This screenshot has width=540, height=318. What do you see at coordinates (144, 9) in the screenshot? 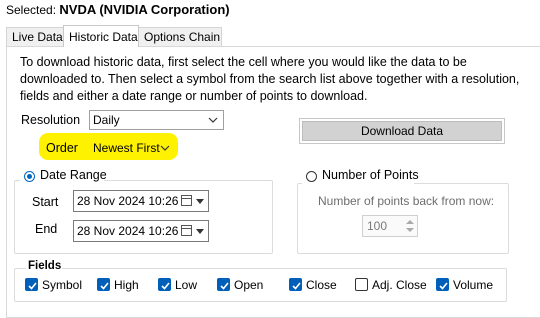
I see `selected-symbol: NVDA (NVIDIA Corporation)` at bounding box center [144, 9].